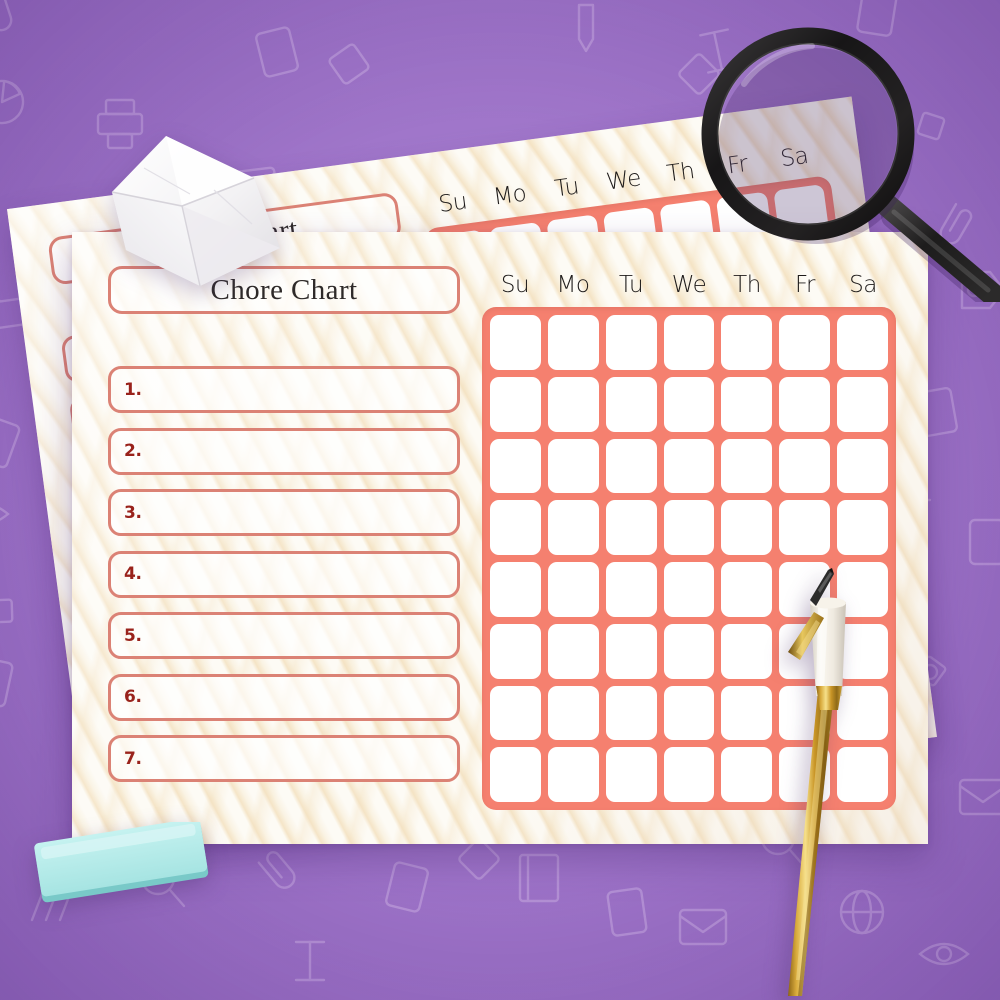 The height and width of the screenshot is (1000, 1000). Describe the element at coordinates (133, 389) in the screenshot. I see `task-number: 1.` at that location.